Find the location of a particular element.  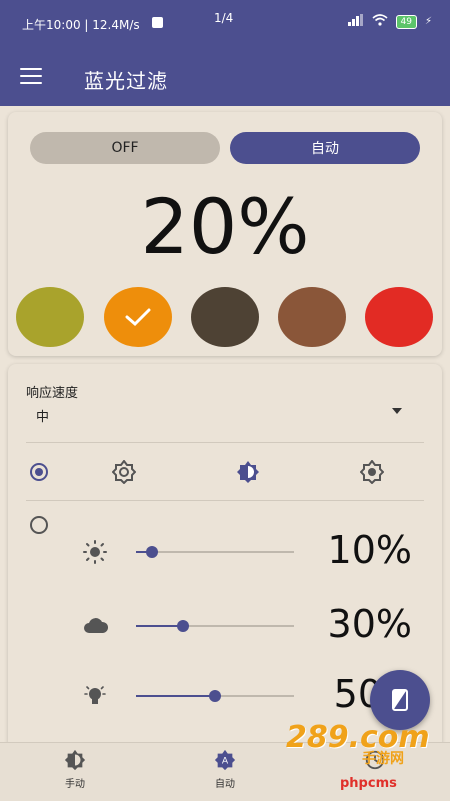

swatch-dark-brown is located at coordinates (225, 317).